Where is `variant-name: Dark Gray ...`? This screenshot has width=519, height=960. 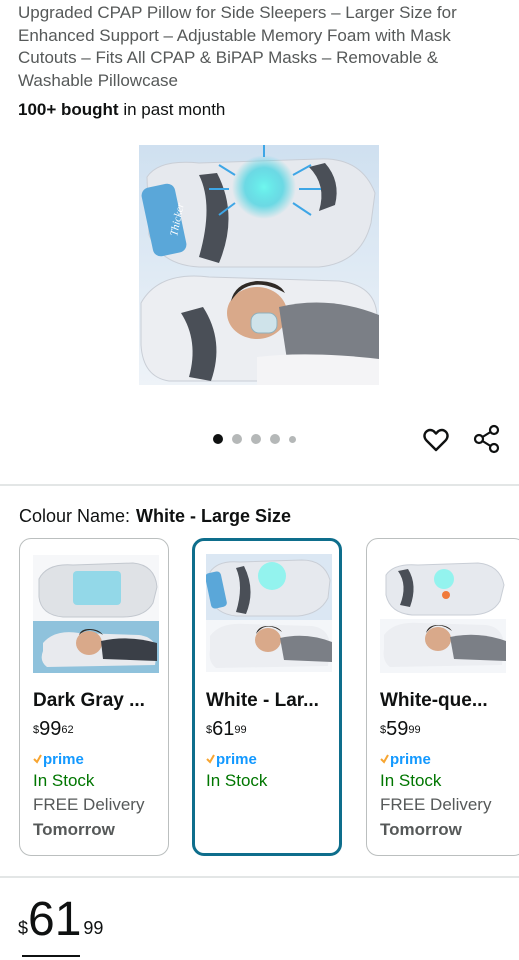
variant-name: Dark Gray ... is located at coordinates (89, 700).